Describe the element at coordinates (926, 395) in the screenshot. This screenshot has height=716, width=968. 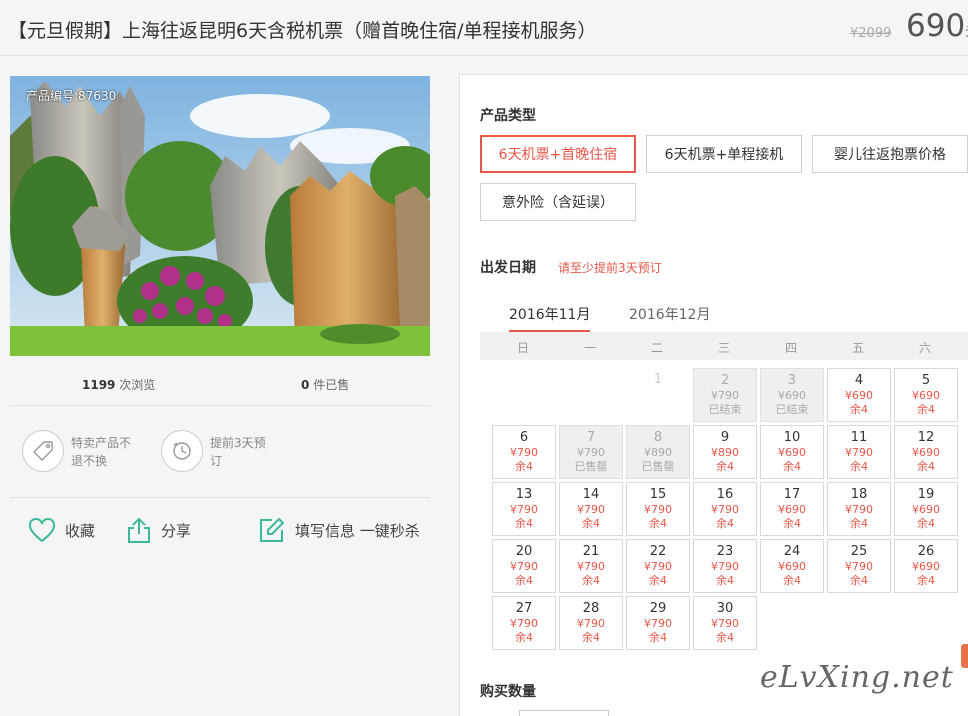
I see `calendar-day-cell: 5 ¥690 余4` at that location.